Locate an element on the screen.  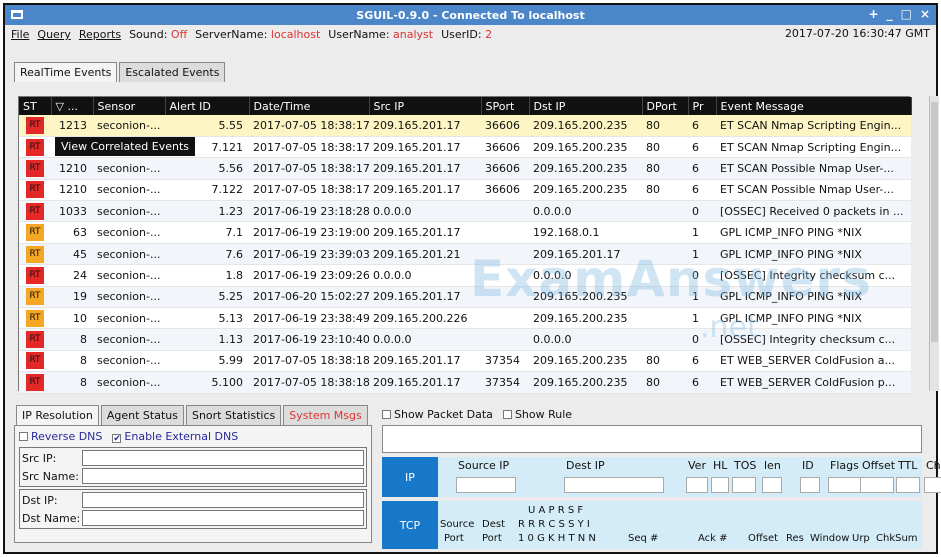
column-header: DPort is located at coordinates (665, 106).